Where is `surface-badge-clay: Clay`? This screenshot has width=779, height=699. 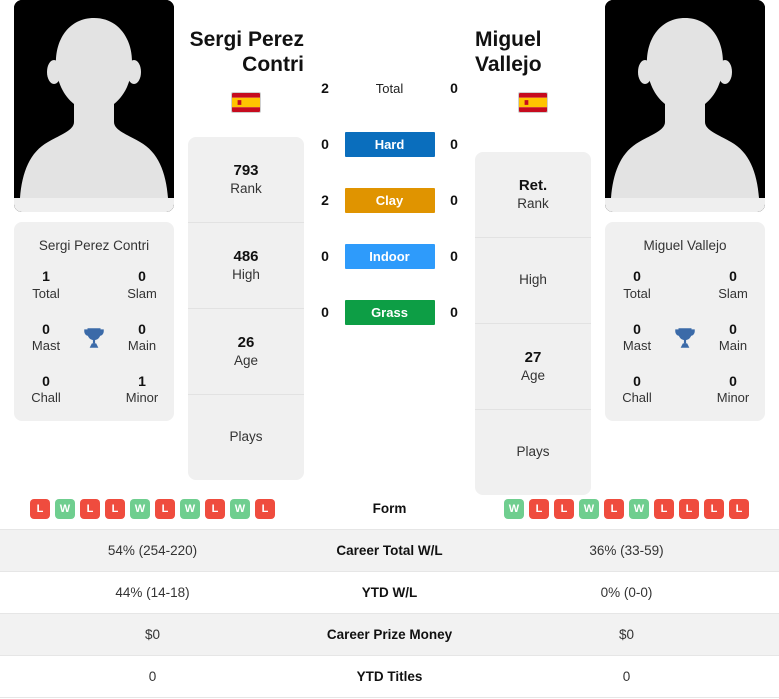 surface-badge-clay: Clay is located at coordinates (389, 200).